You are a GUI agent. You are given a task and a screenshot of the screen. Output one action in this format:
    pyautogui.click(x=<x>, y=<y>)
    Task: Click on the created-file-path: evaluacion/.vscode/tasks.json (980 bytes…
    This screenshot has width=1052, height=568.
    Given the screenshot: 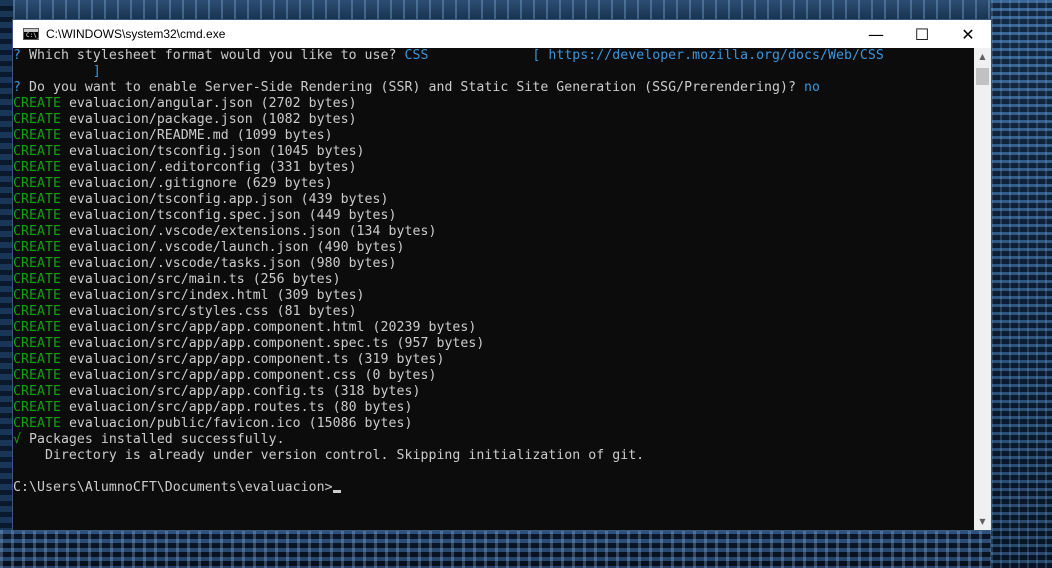 What is the action you would take?
    pyautogui.click(x=232, y=263)
    